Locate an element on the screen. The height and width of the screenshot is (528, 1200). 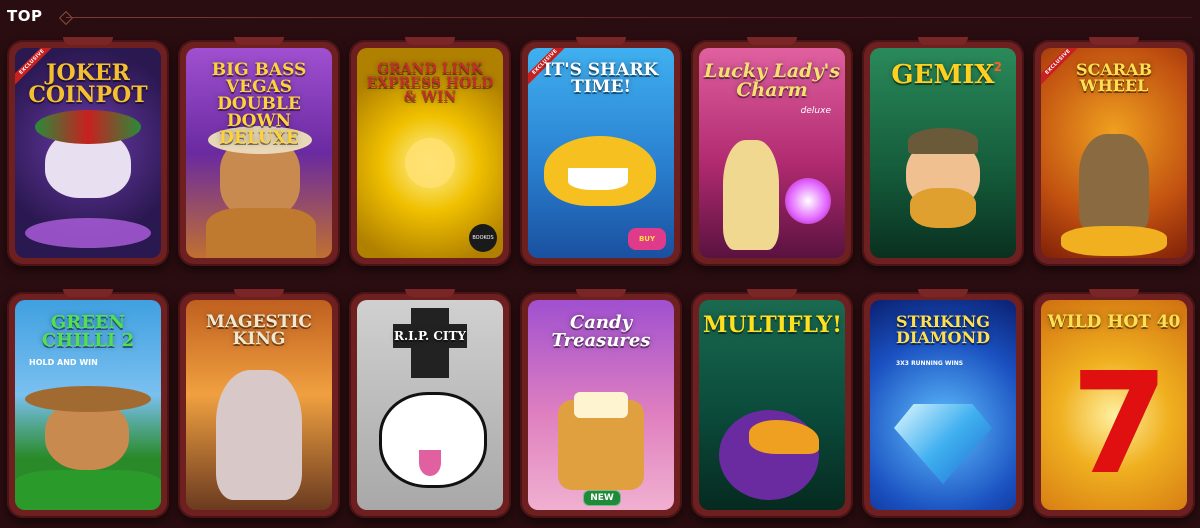
game-card-rip-city: R.I.P. CITY is located at coordinates (430, 403).